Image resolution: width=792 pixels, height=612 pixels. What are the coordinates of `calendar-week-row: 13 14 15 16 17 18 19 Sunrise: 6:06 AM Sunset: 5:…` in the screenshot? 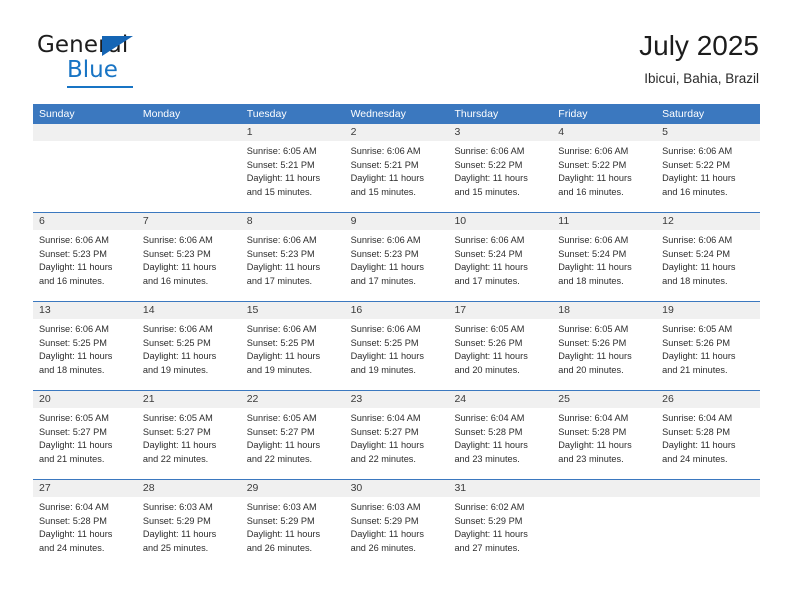 It's located at (396, 345).